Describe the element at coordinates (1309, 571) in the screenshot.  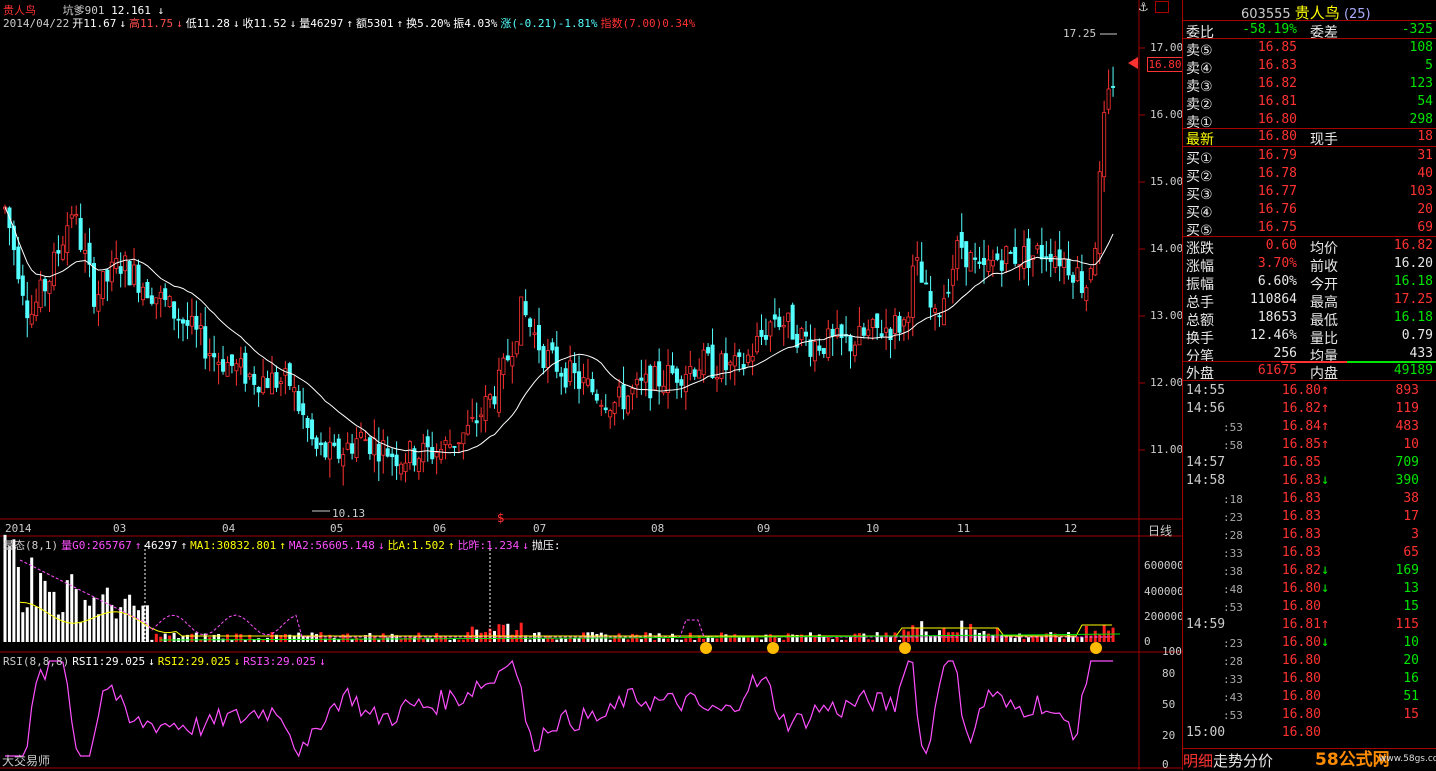
I see `tick-row: :38 16.82 ↓ 169` at that location.